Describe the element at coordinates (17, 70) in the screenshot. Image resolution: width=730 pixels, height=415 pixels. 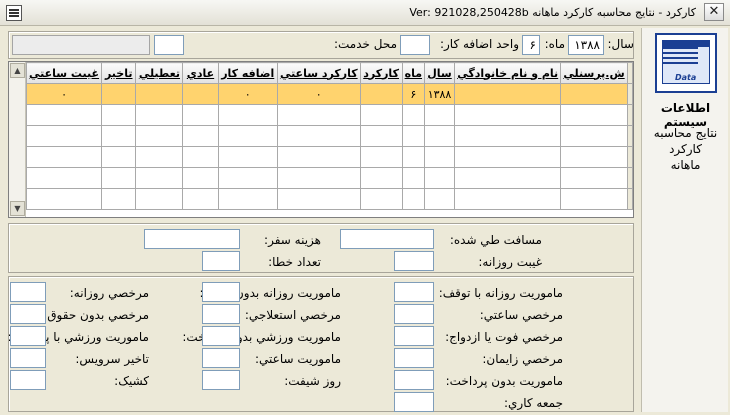
I see `scroll-up-icon: ▲` at that location.